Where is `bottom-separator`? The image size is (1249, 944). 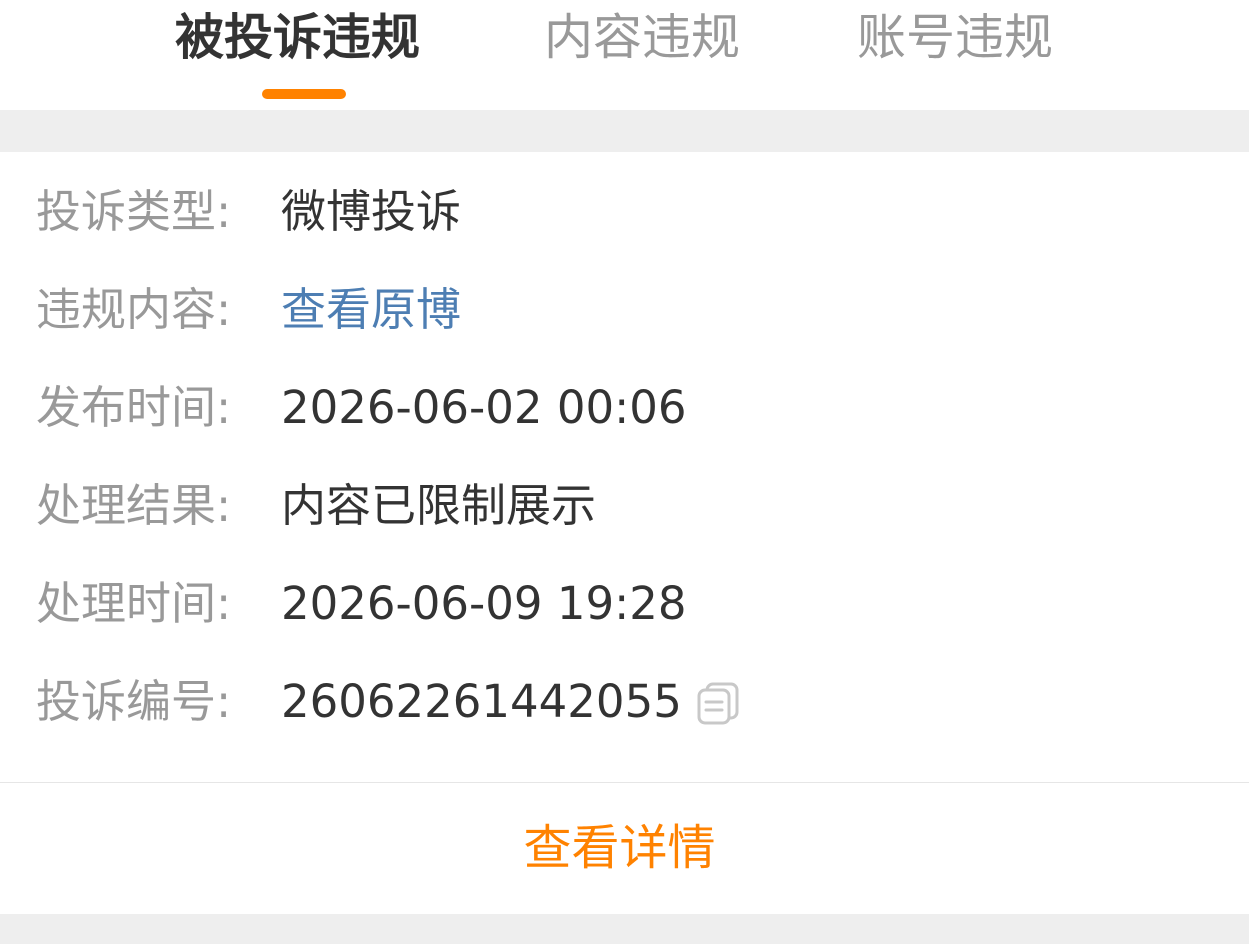 bottom-separator is located at coordinates (624, 929).